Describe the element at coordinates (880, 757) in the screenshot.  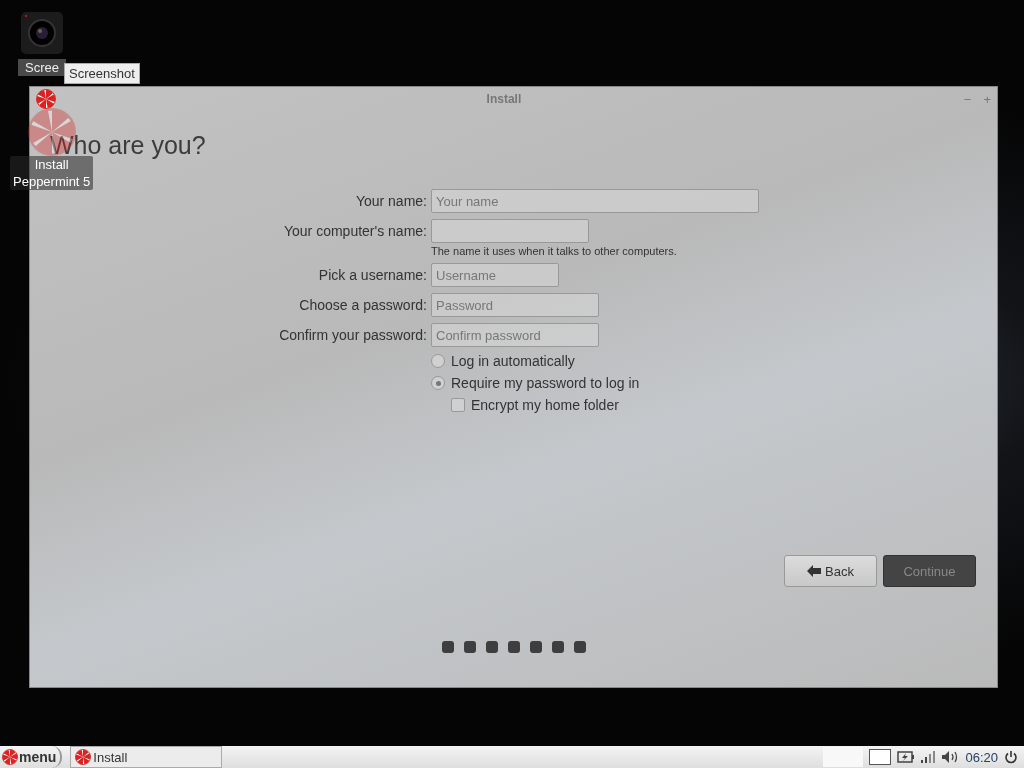
I see `workspace-icon` at that location.